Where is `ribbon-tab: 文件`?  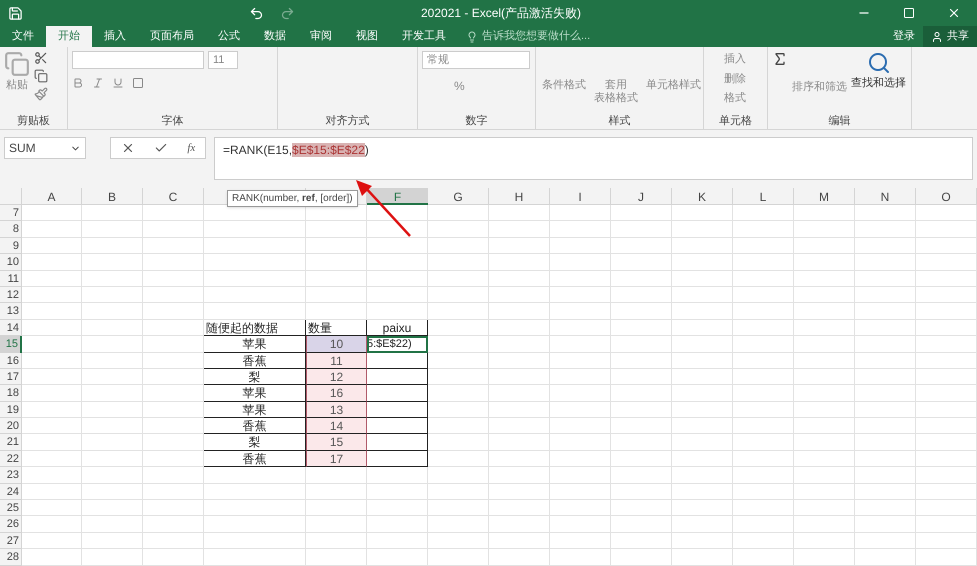
ribbon-tab: 文件 is located at coordinates (23, 36).